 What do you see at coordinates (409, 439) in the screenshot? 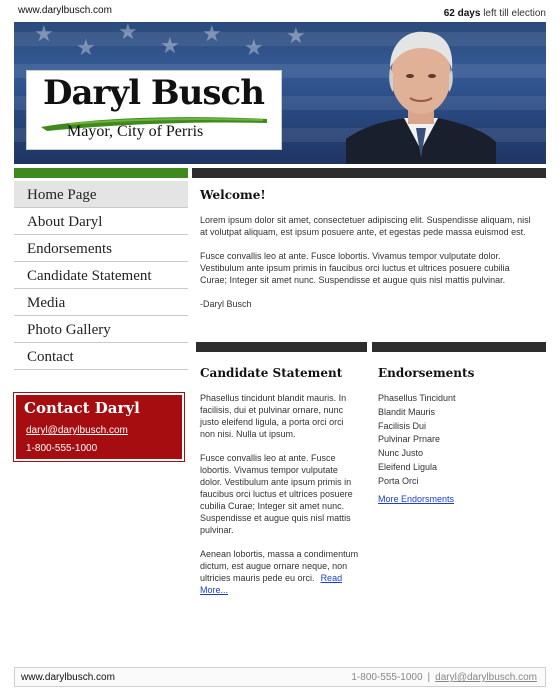
I see `endorsement-item: Pulvinar Prnare` at bounding box center [409, 439].